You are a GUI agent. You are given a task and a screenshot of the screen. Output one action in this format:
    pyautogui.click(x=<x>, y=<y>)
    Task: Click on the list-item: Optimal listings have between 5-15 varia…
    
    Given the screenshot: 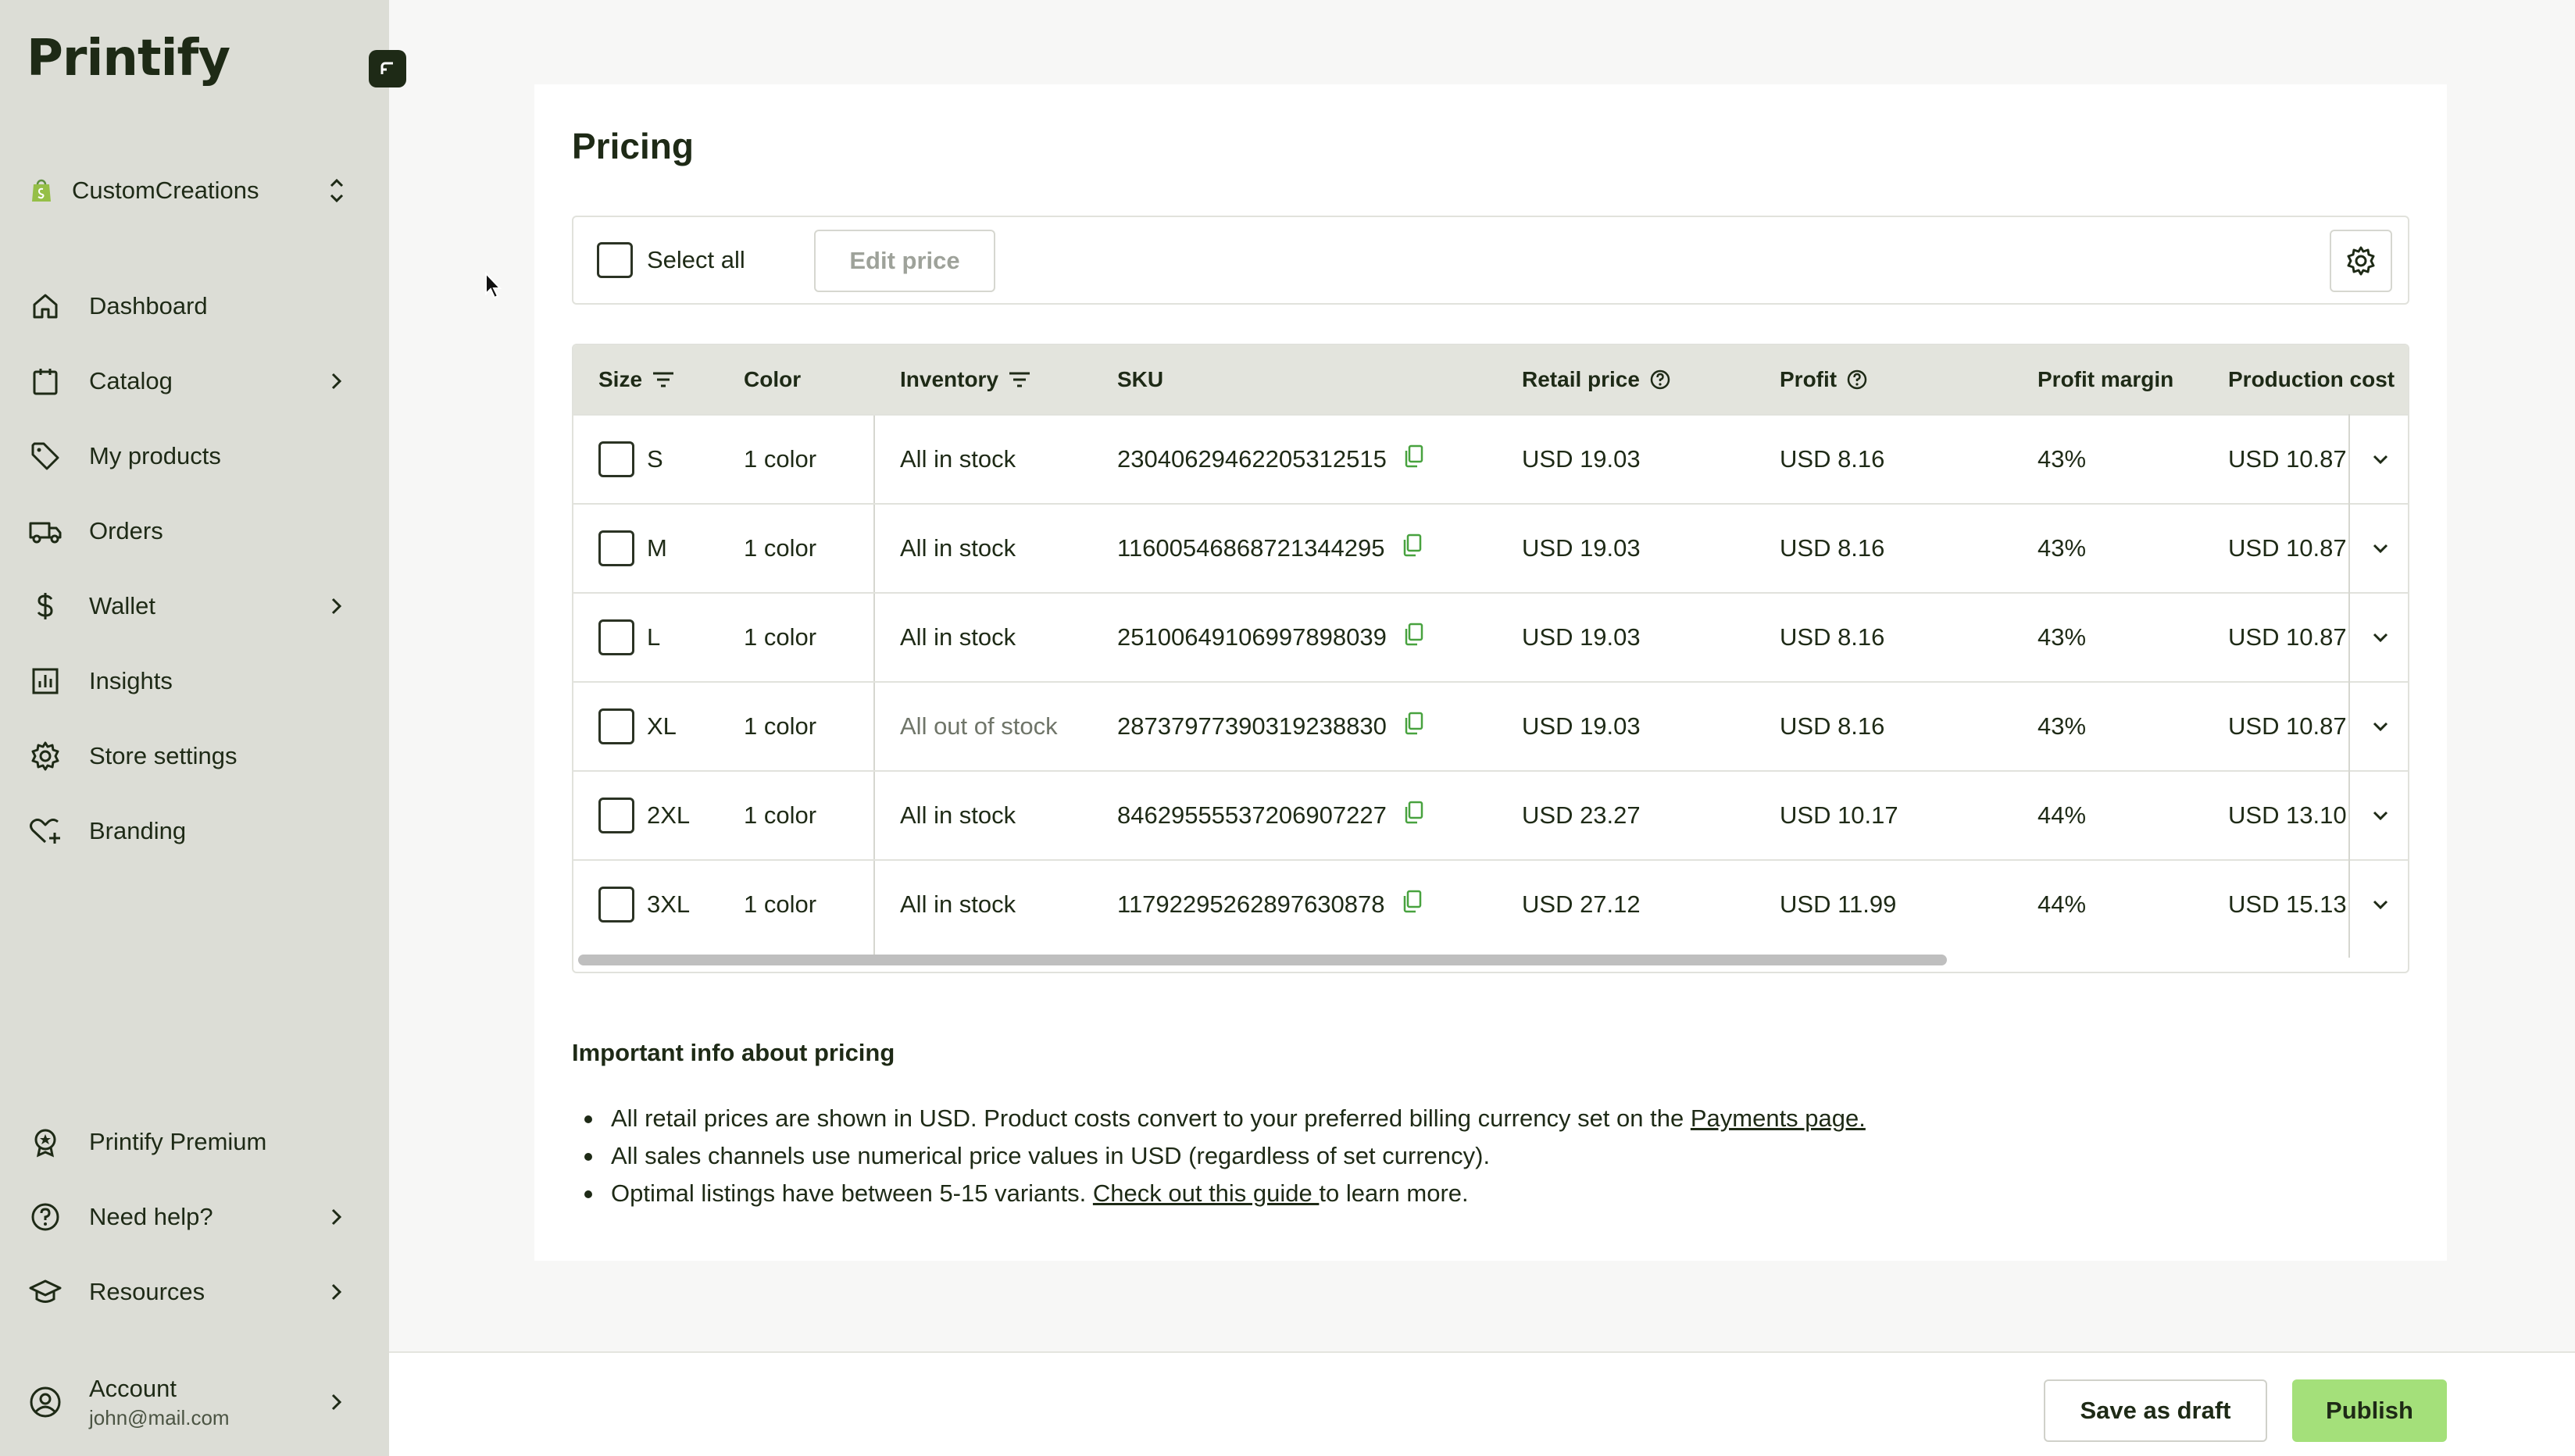 What is the action you would take?
    pyautogui.click(x=1219, y=1193)
    